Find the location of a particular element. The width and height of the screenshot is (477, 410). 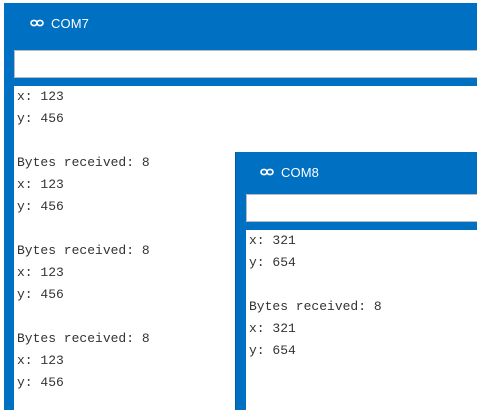

title-bar: COM7 is located at coordinates (240, 23).